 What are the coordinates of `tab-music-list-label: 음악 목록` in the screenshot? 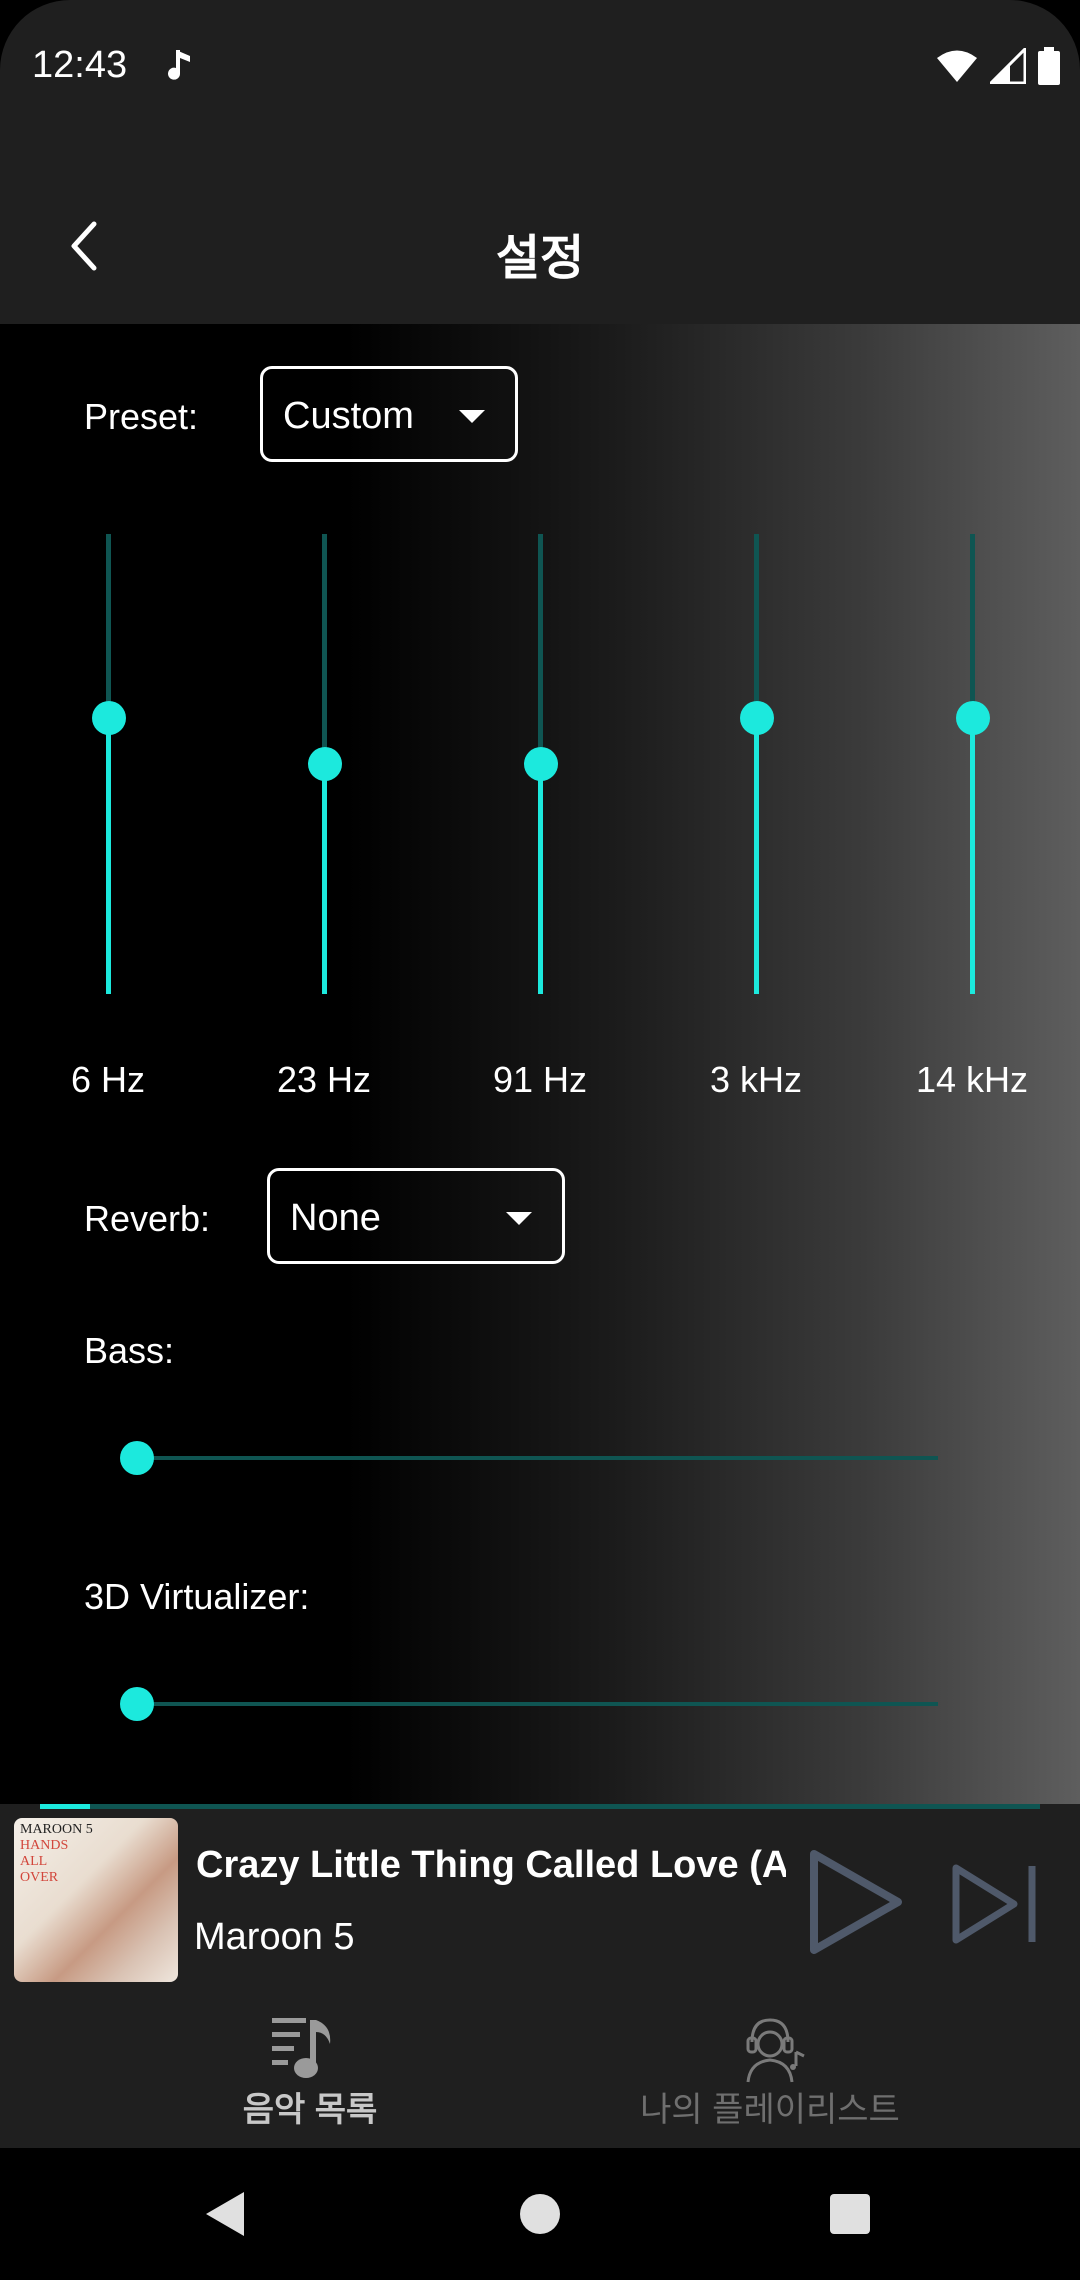 It's located at (310, 2110).